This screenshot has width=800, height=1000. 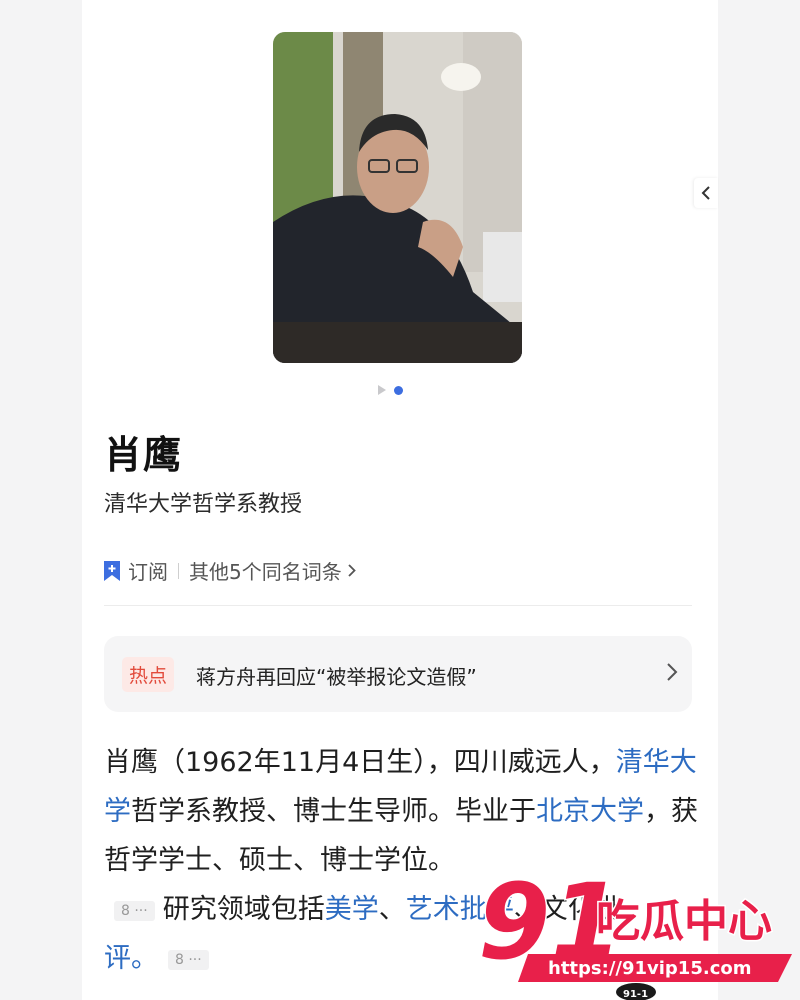 What do you see at coordinates (148, 570) in the screenshot?
I see `subscribe-button: 订阅` at bounding box center [148, 570].